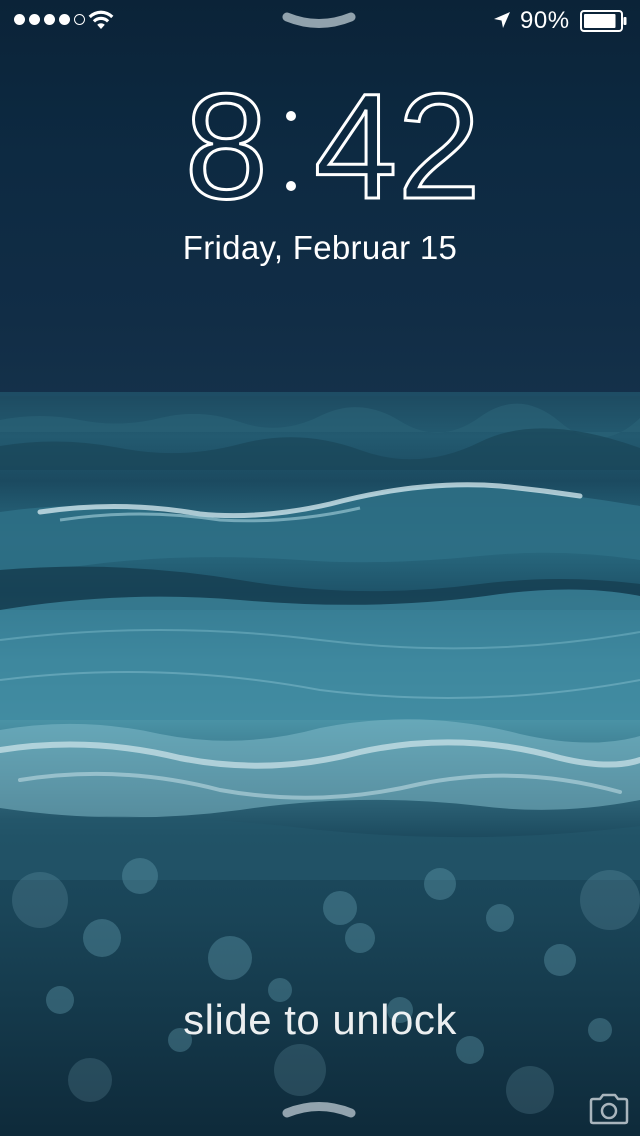  Describe the element at coordinates (502, 20) in the screenshot. I see `location-arrow-icon` at that location.